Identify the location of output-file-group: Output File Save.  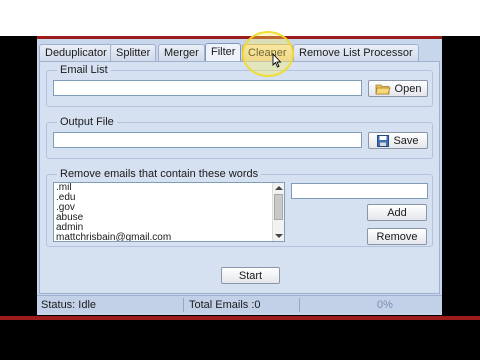
(239, 137).